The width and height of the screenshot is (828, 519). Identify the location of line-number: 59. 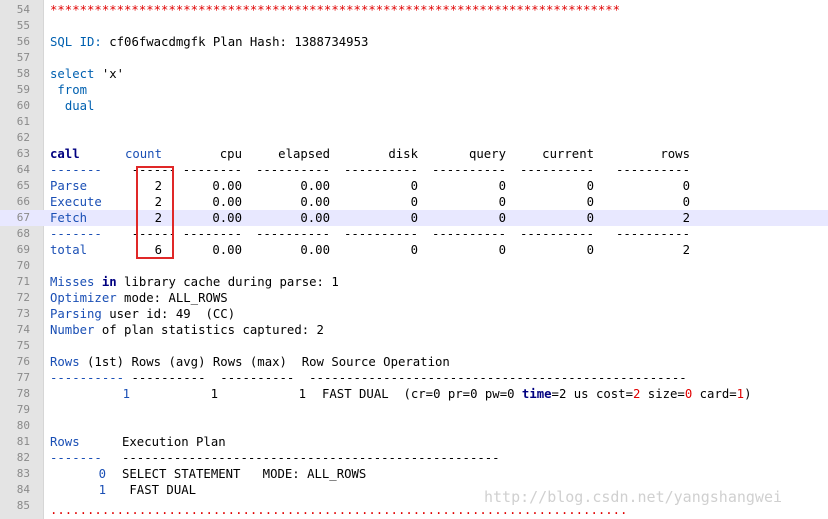
(23, 89).